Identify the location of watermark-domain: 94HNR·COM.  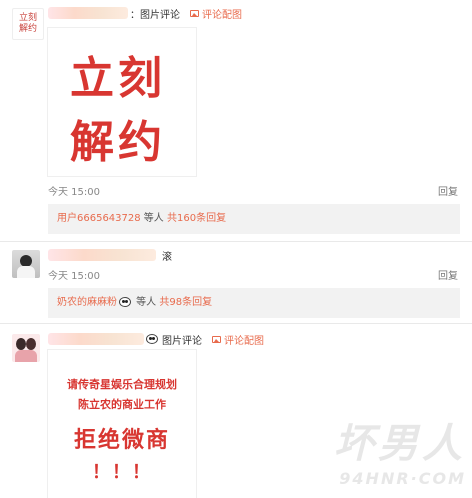
(402, 478).